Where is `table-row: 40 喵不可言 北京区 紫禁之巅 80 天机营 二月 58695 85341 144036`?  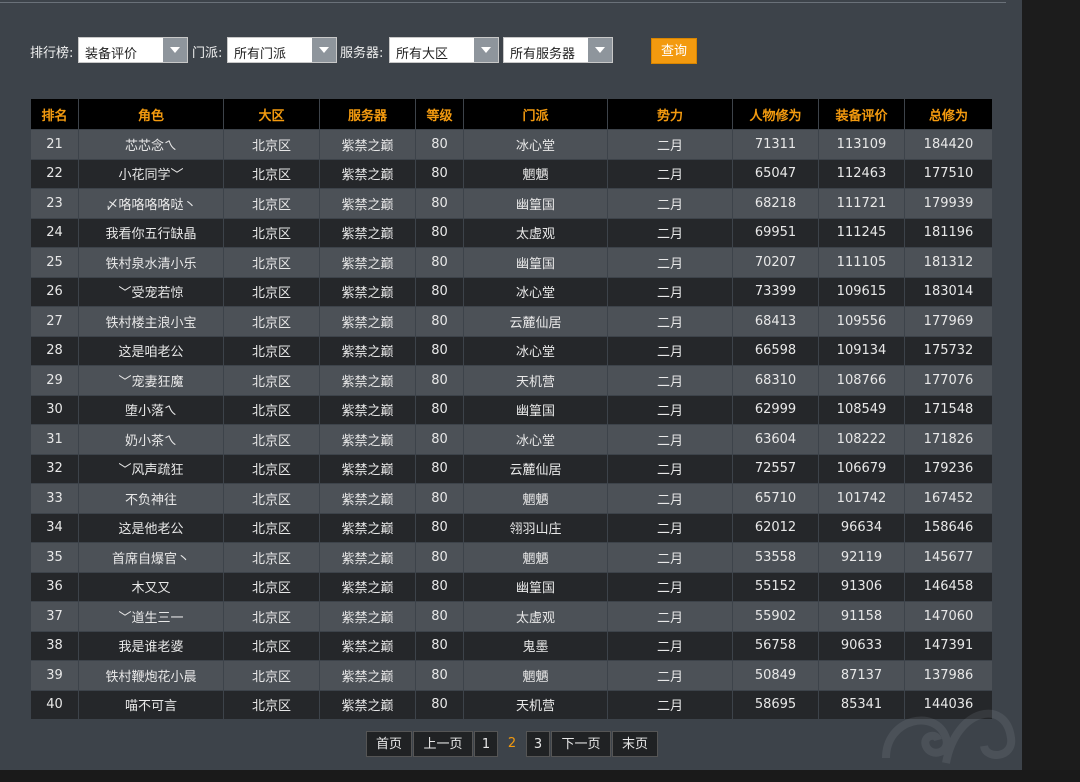 table-row: 40 喵不可言 北京区 紫禁之巅 80 天机营 二月 58695 85341 144036 is located at coordinates (511, 704).